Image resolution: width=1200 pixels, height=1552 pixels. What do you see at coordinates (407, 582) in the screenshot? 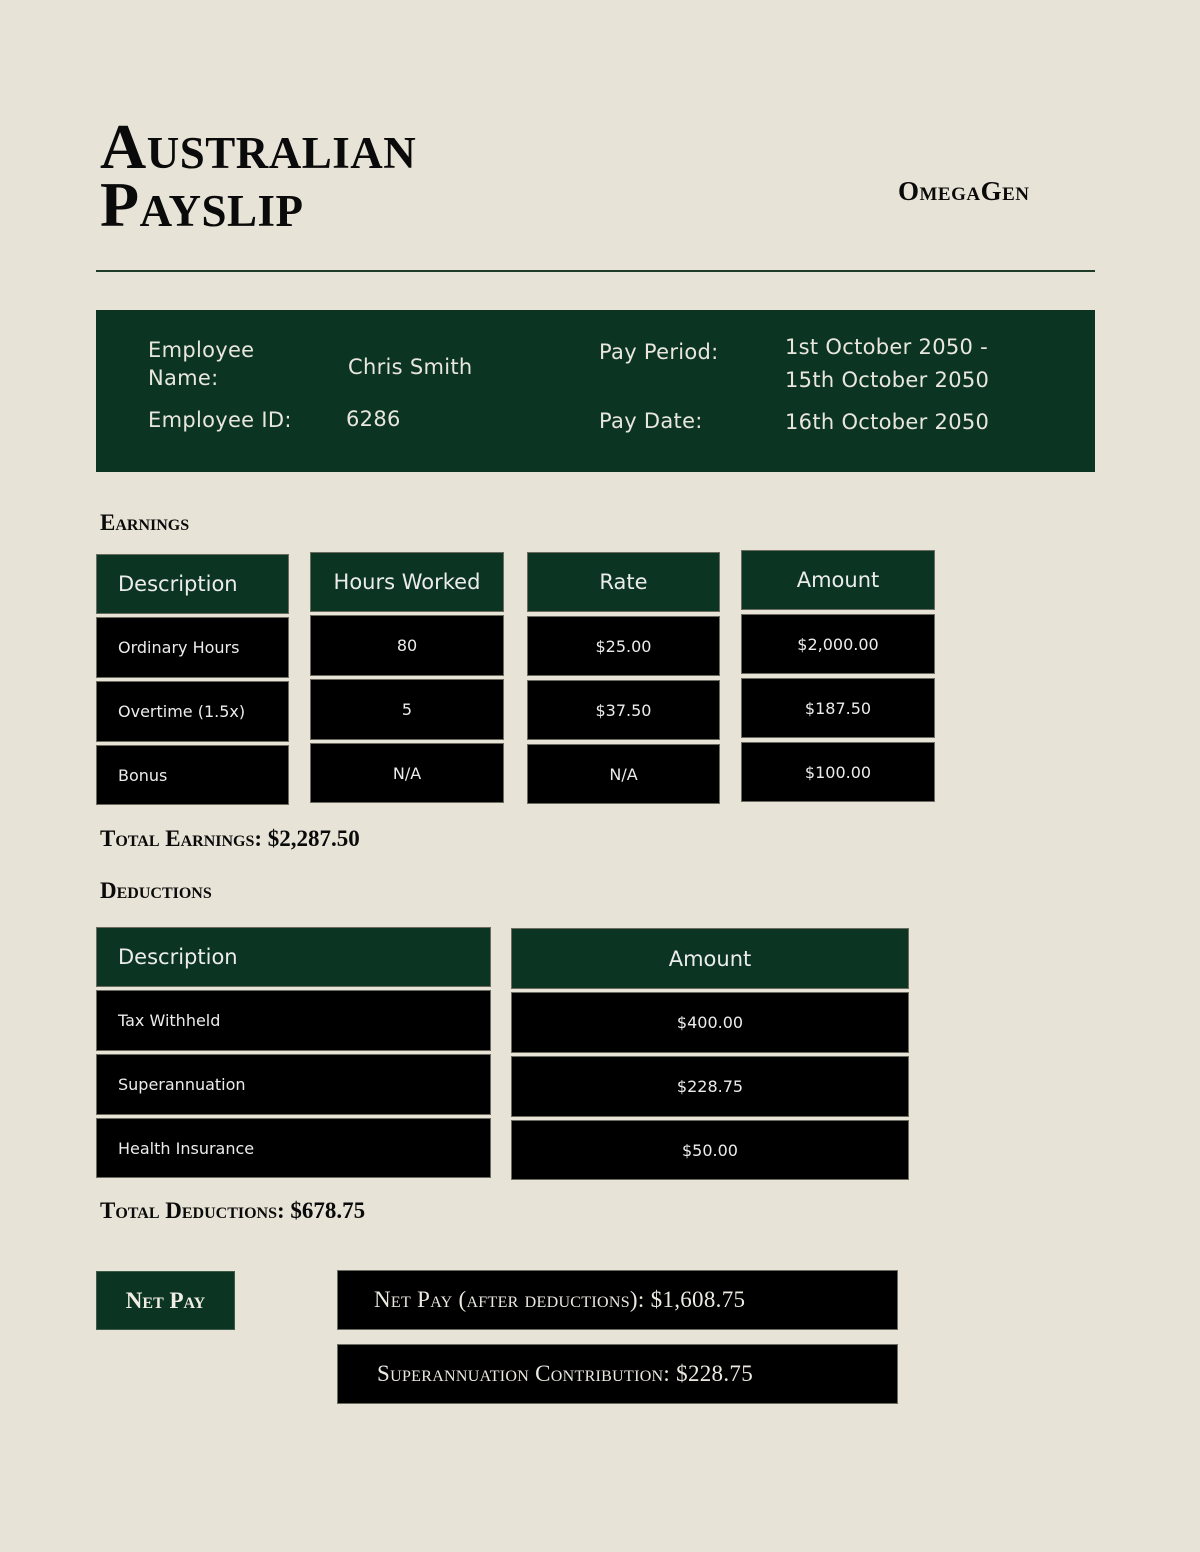
I see `earnings-header-hours: Hours Worked` at bounding box center [407, 582].